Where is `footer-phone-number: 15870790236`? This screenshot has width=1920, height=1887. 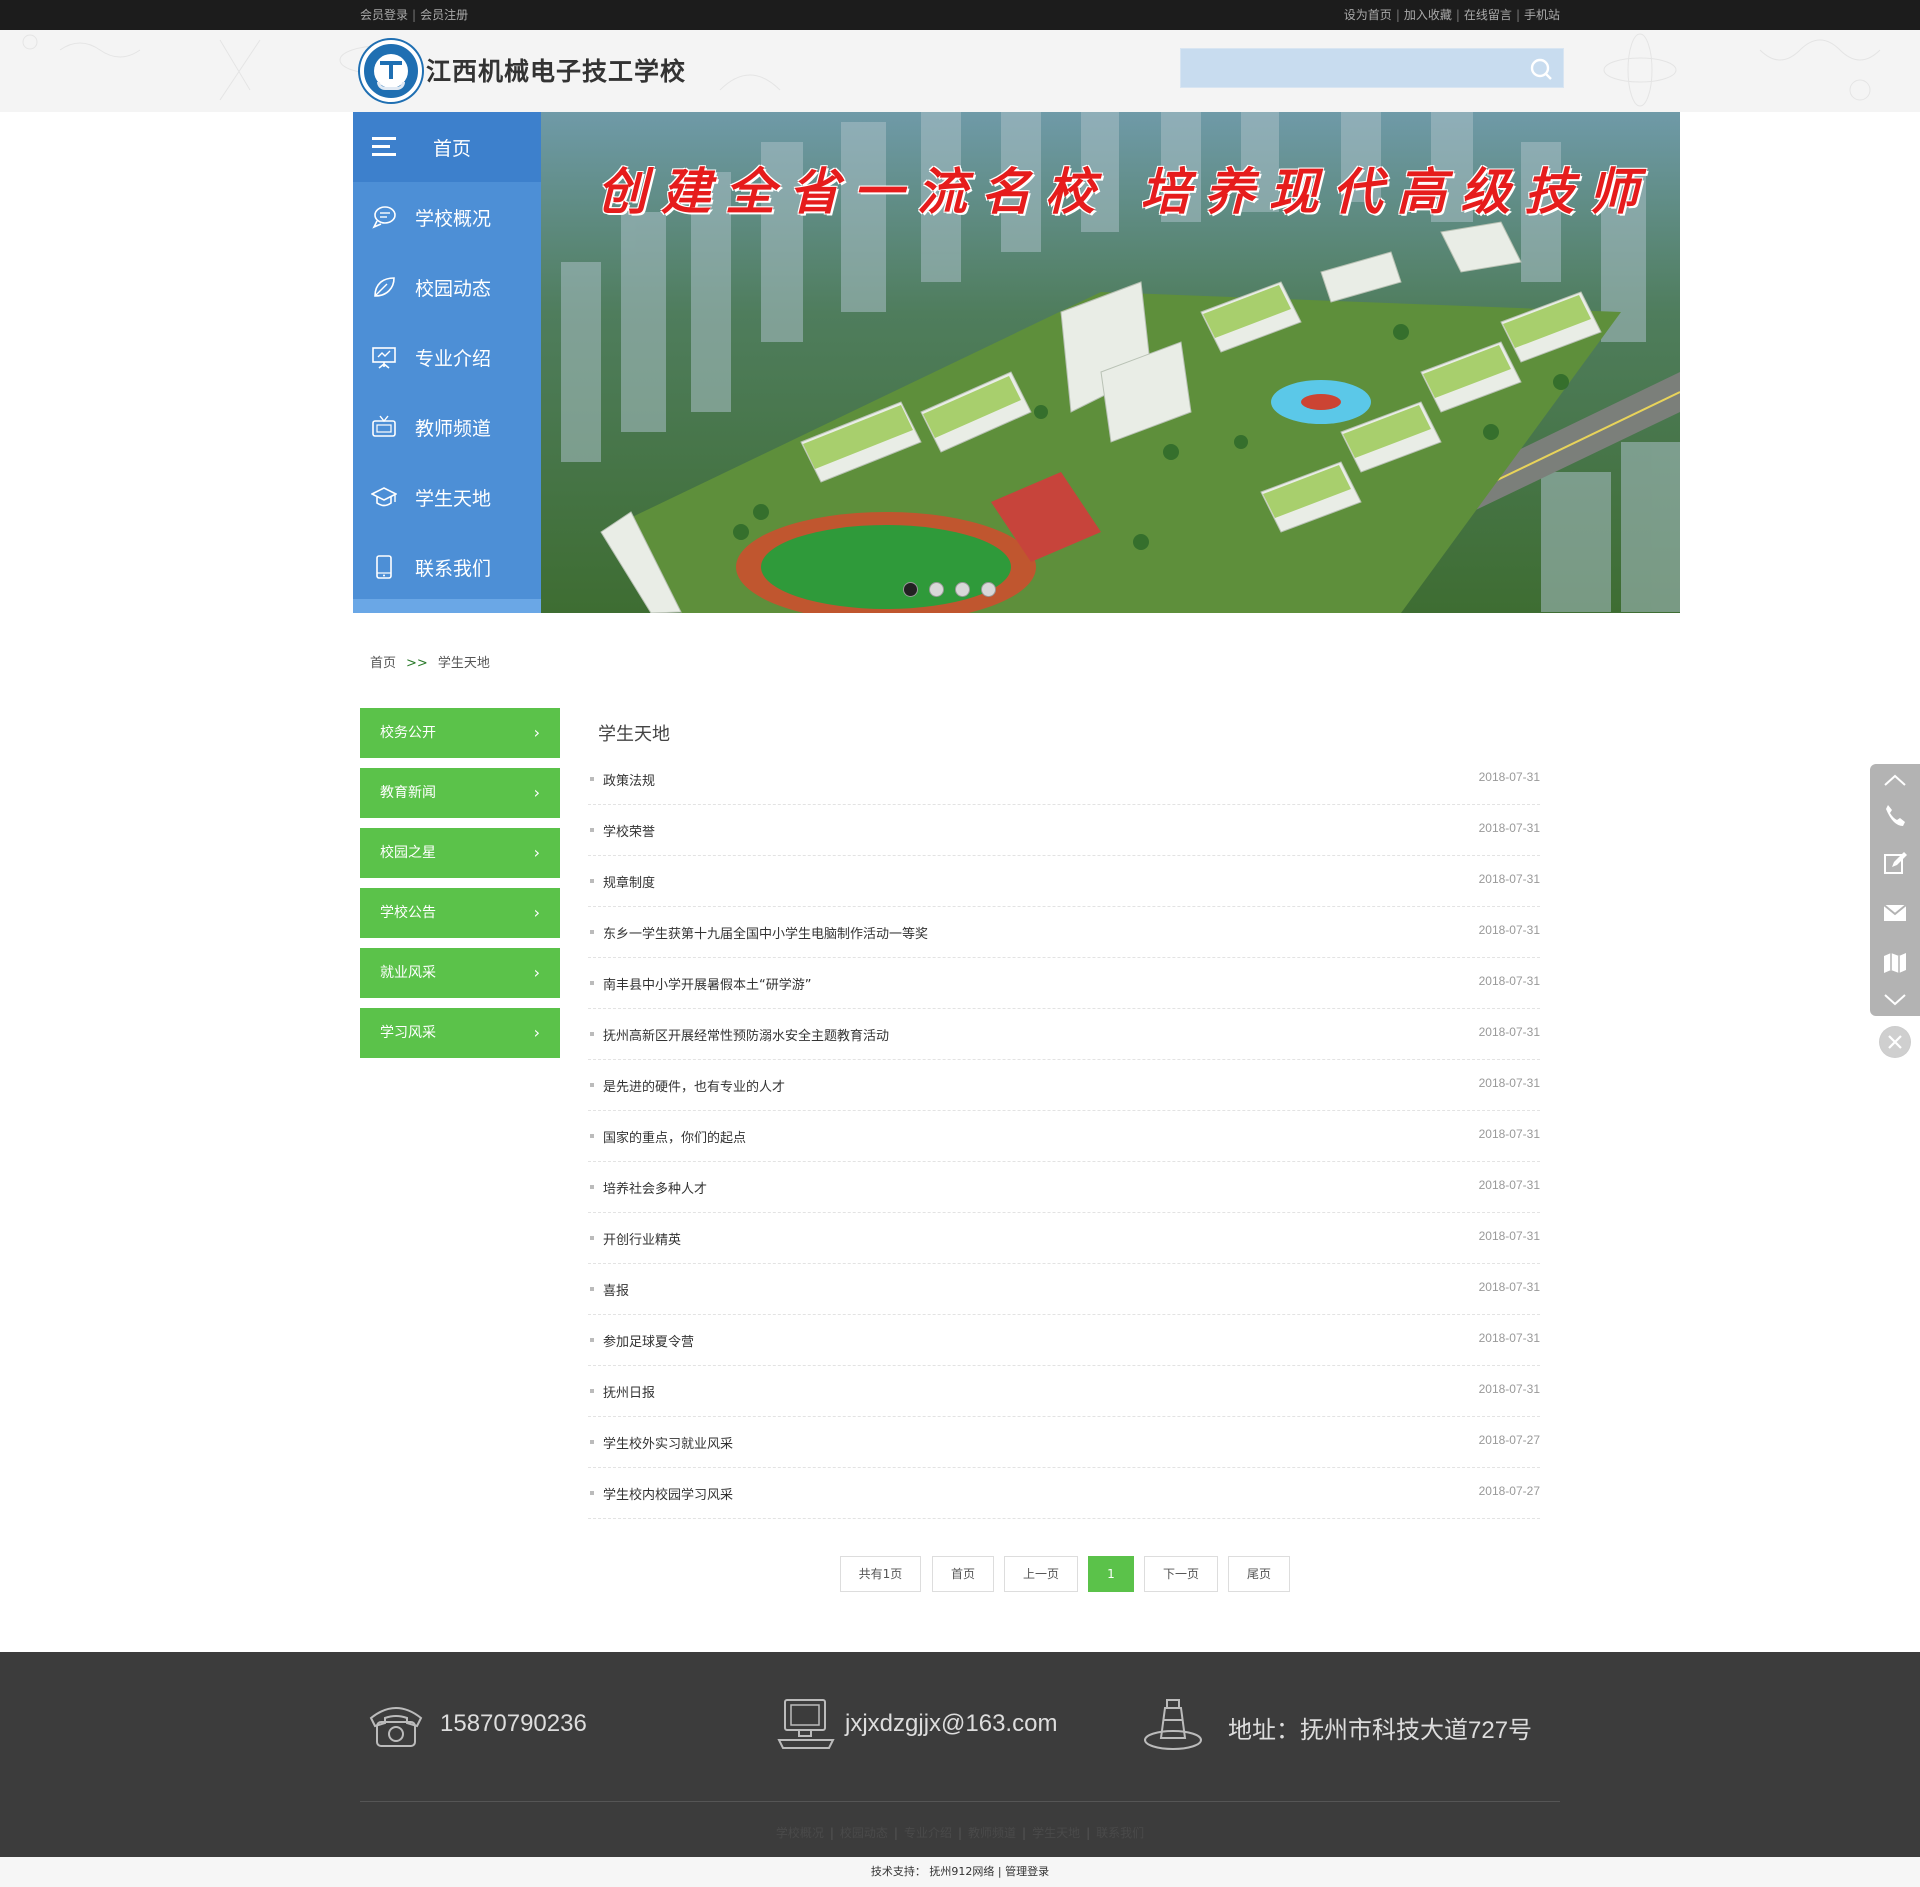 footer-phone-number: 15870790236 is located at coordinates (513, 1724).